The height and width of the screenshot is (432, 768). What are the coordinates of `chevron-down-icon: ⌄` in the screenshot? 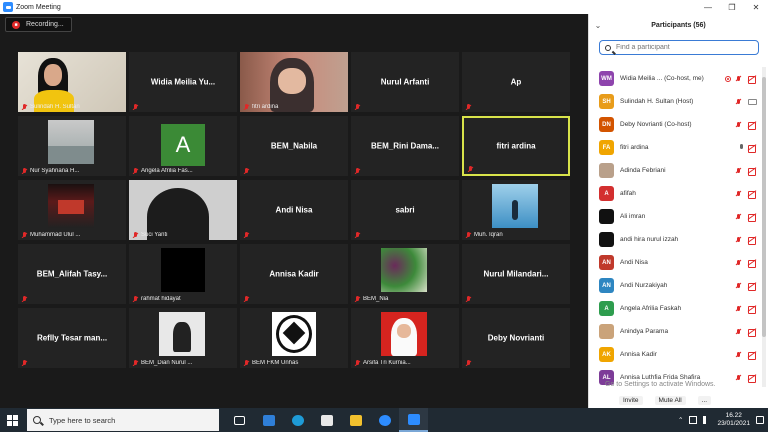 It's located at (598, 25).